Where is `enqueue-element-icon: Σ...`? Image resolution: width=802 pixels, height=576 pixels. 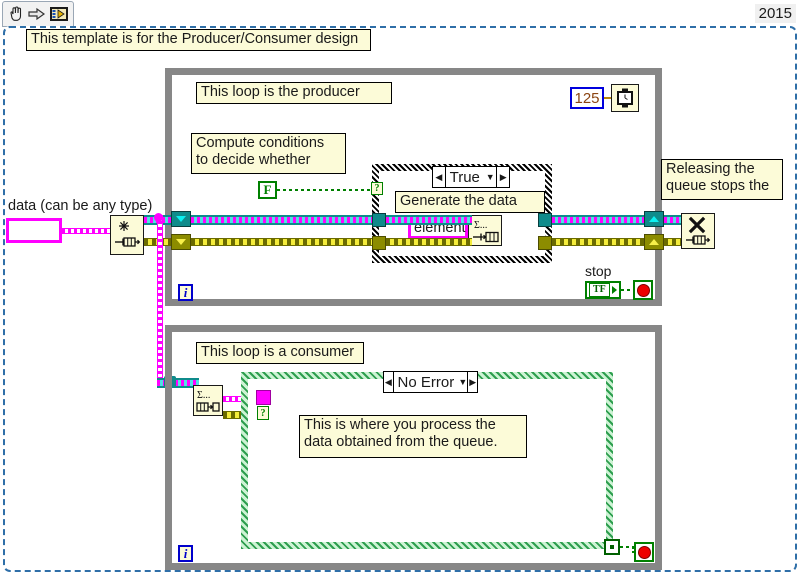
enqueue-element-icon: Σ... is located at coordinates (486, 231).